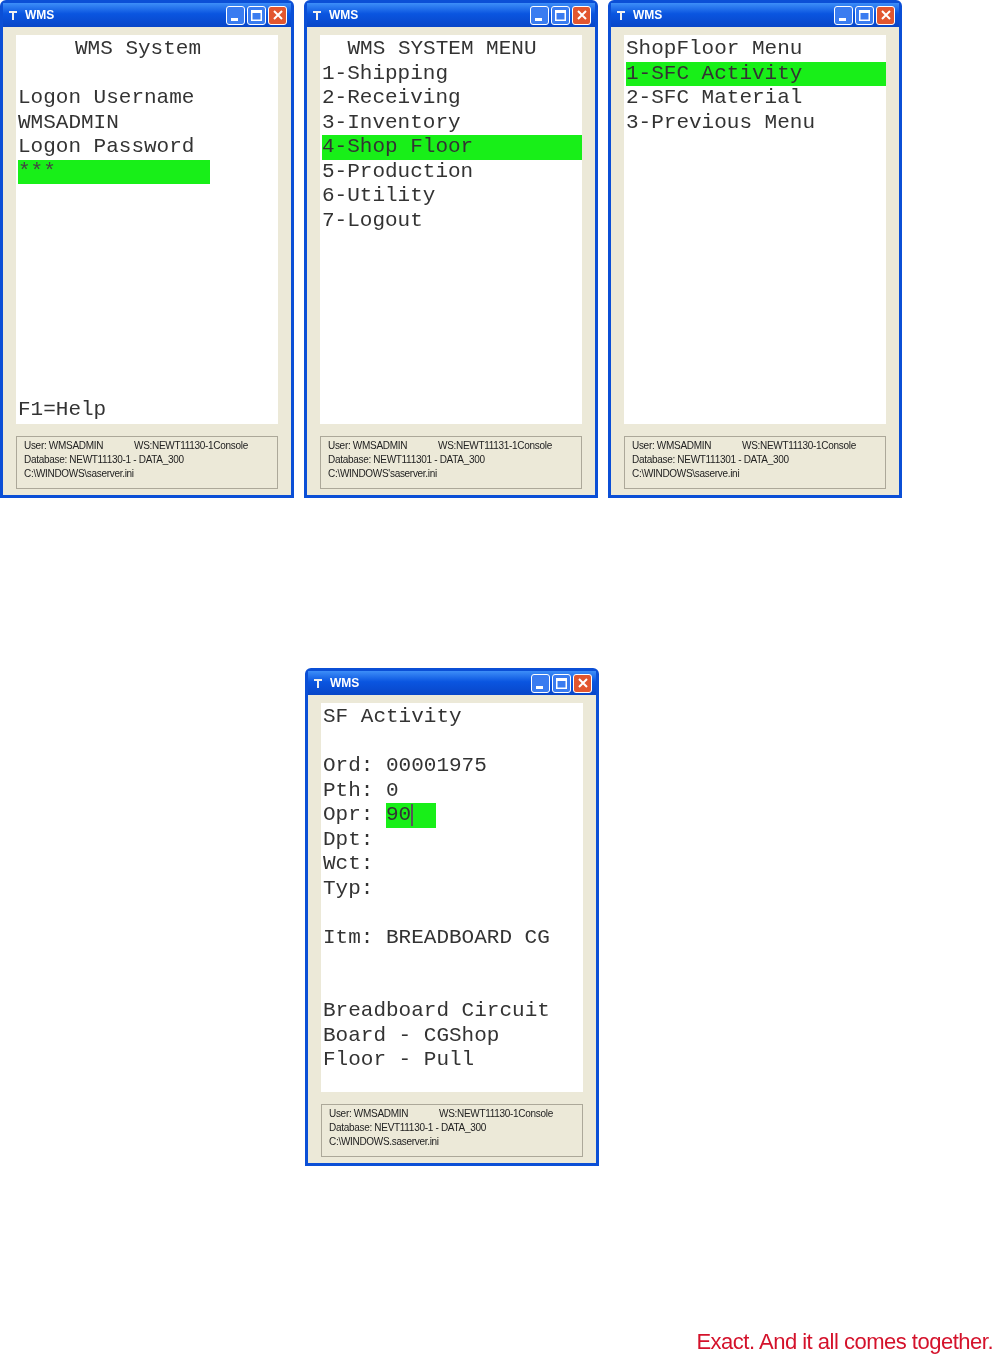  Describe the element at coordinates (393, 717) in the screenshot. I see `screen-text: SF Activity` at that location.